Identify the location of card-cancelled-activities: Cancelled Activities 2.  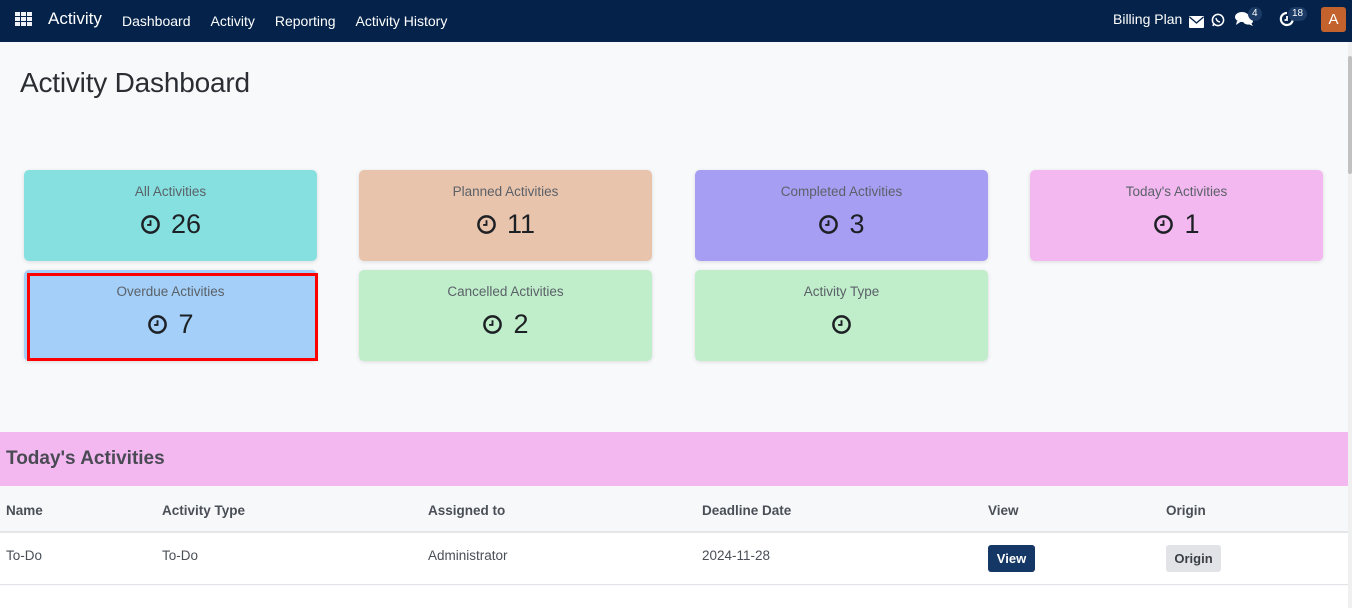
(505, 315).